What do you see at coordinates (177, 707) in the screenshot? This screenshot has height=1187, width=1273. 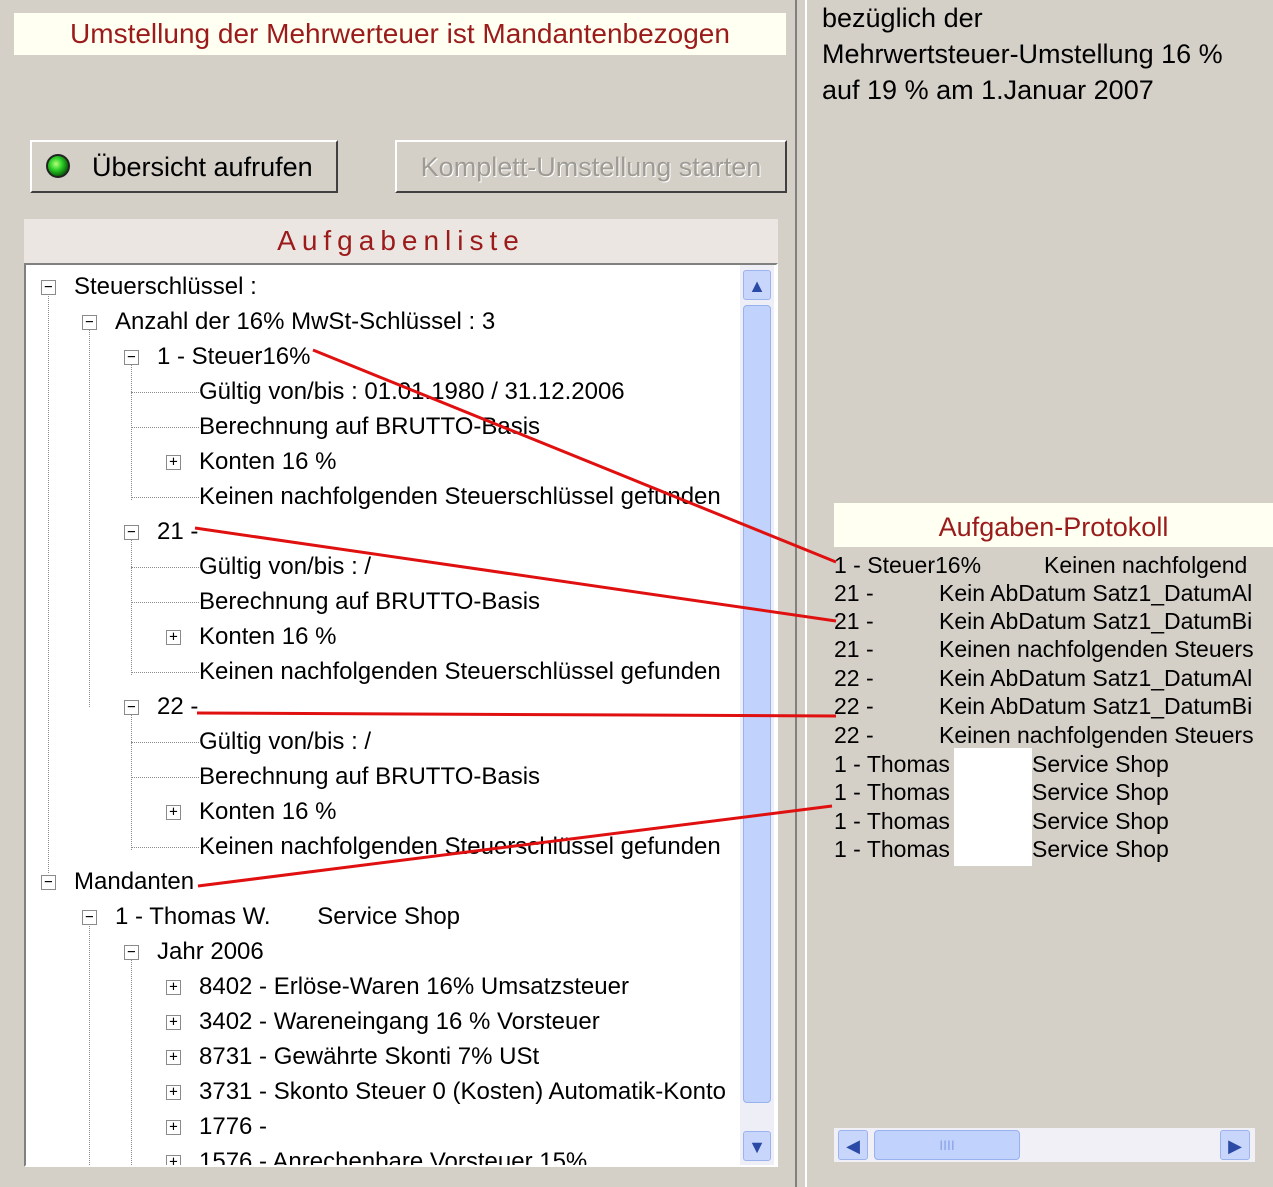 I see `tree-node-key-22: 22 -` at bounding box center [177, 707].